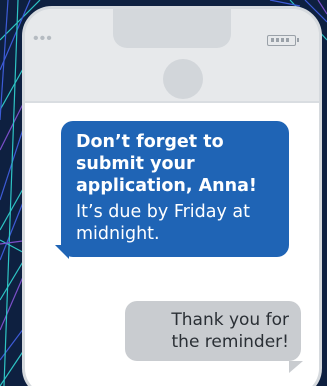 Image resolution: width=327 pixels, height=386 pixels. I want to click on status-dots-icon: •••, so click(43, 38).